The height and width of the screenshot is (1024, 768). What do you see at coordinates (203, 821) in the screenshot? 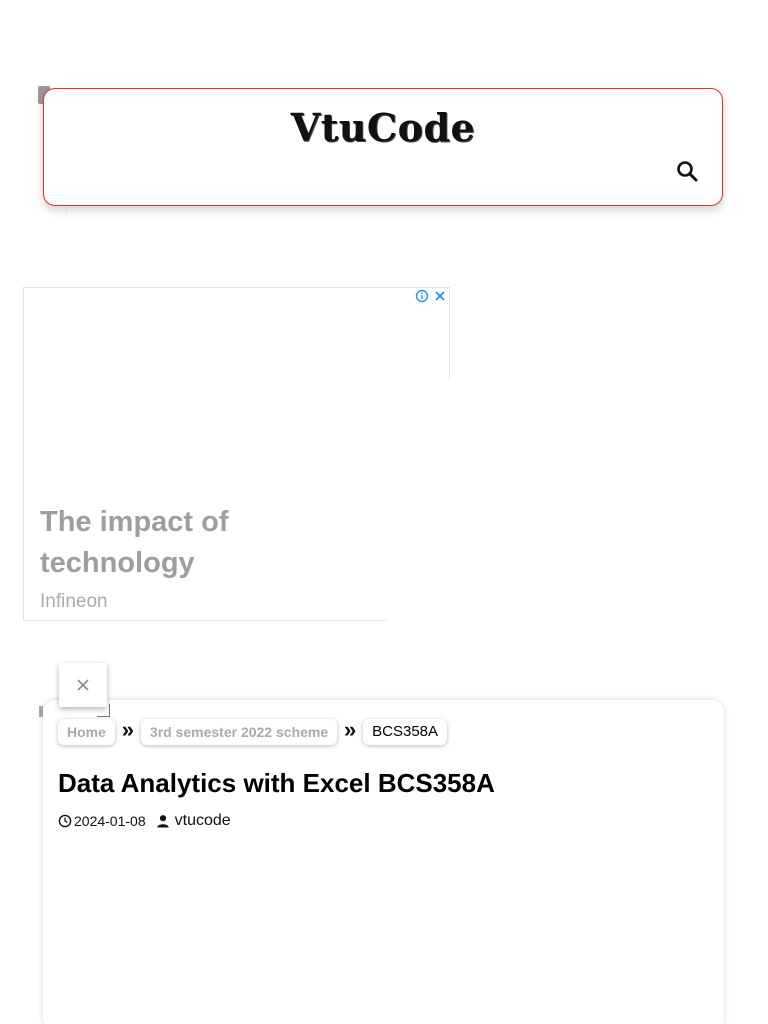
I see `post-author: vtucode` at bounding box center [203, 821].